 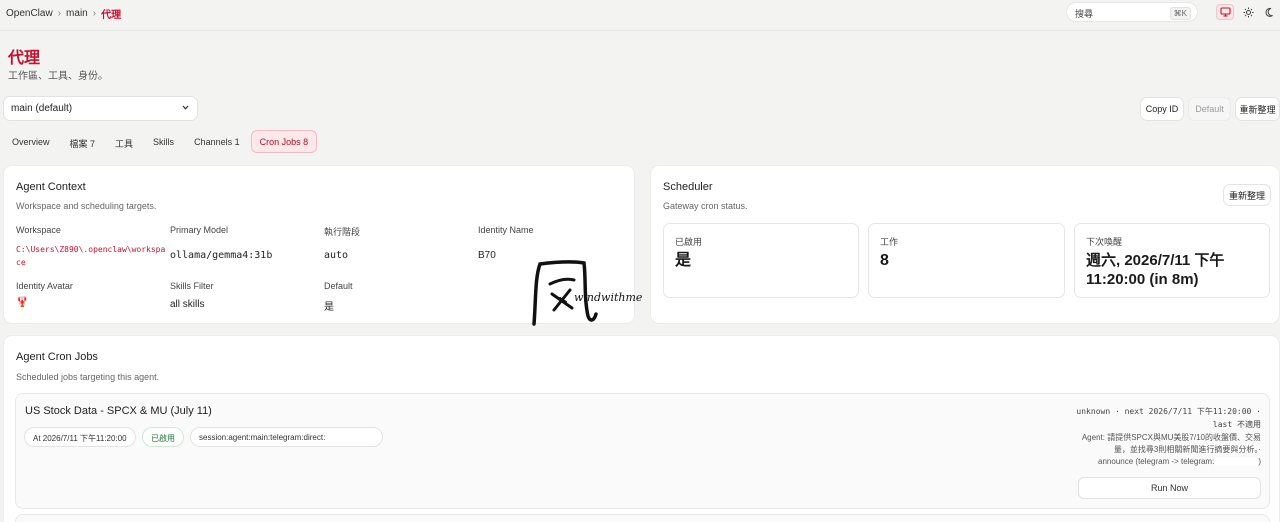 I want to click on chevron-down-icon, so click(x=185, y=109).